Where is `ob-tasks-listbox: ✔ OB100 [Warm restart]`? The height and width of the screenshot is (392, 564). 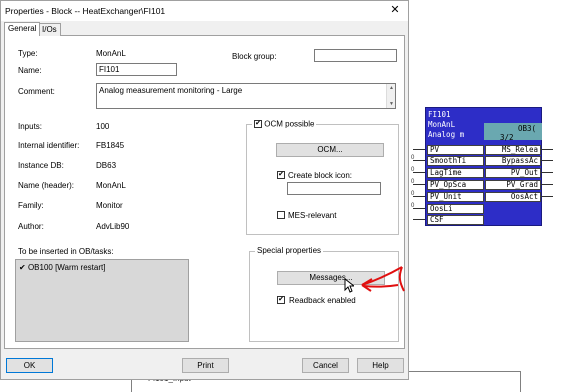
ob-tasks-listbox: ✔ OB100 [Warm restart] is located at coordinates (102, 300).